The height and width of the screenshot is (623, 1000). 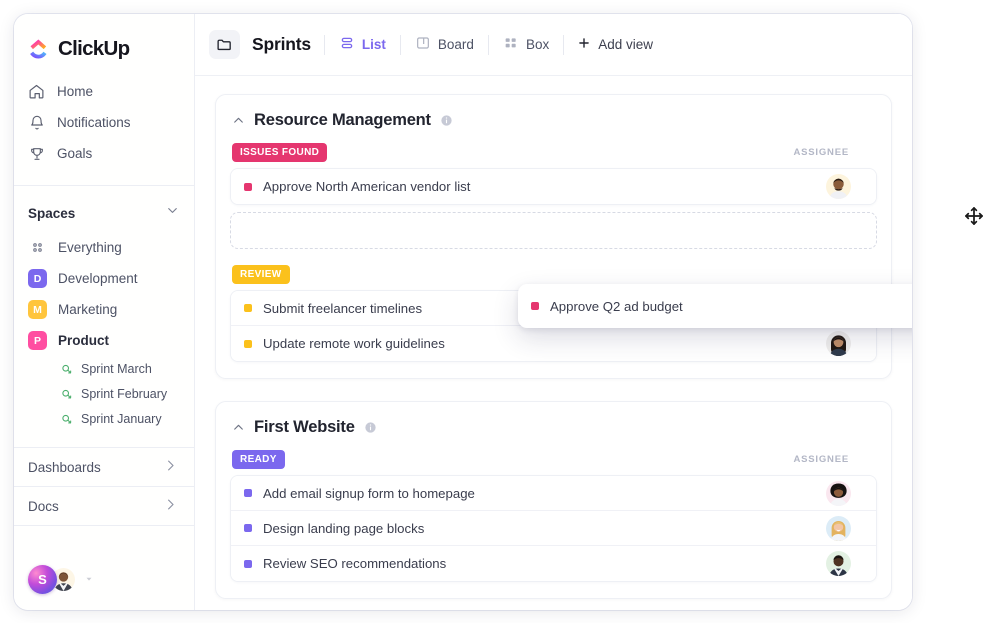 What do you see at coordinates (455, 44) in the screenshot?
I see `tab-label: Board` at bounding box center [455, 44].